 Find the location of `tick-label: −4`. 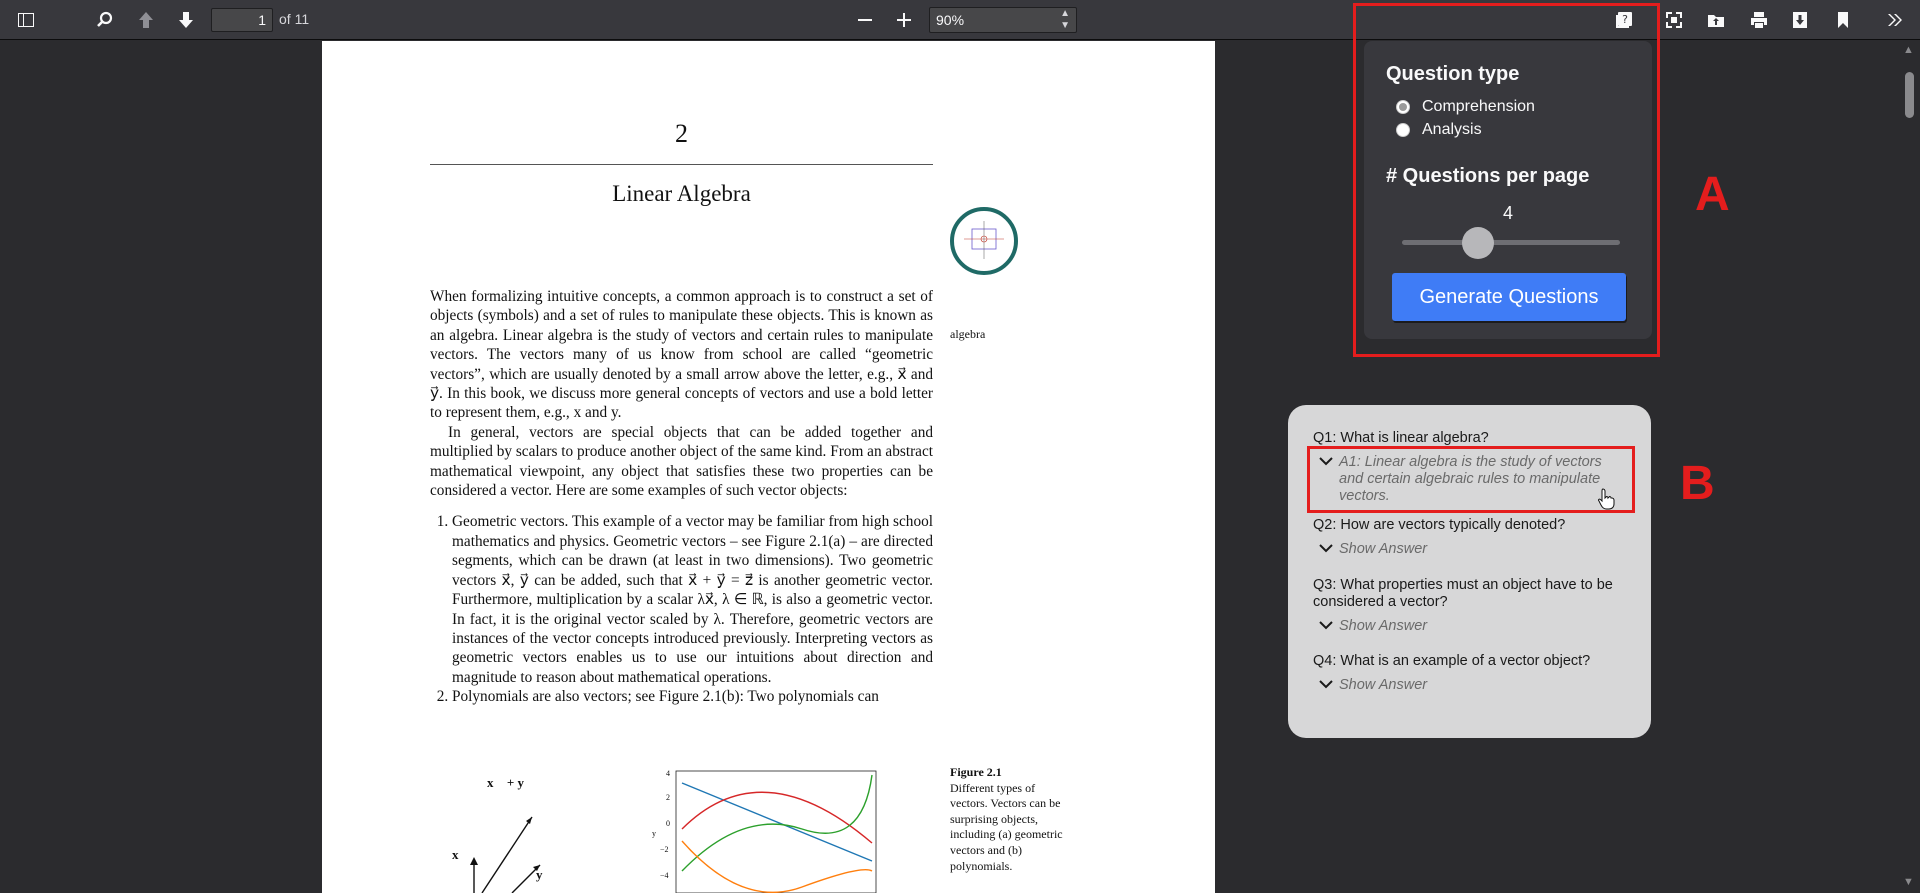

tick-label: −4 is located at coordinates (664, 875).